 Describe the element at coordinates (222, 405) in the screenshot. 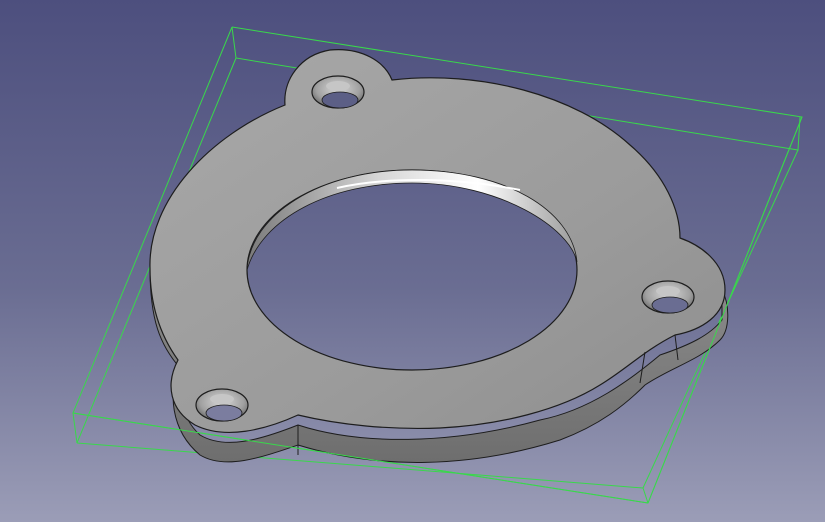

I see `bolt-hole-bottom-left` at that location.